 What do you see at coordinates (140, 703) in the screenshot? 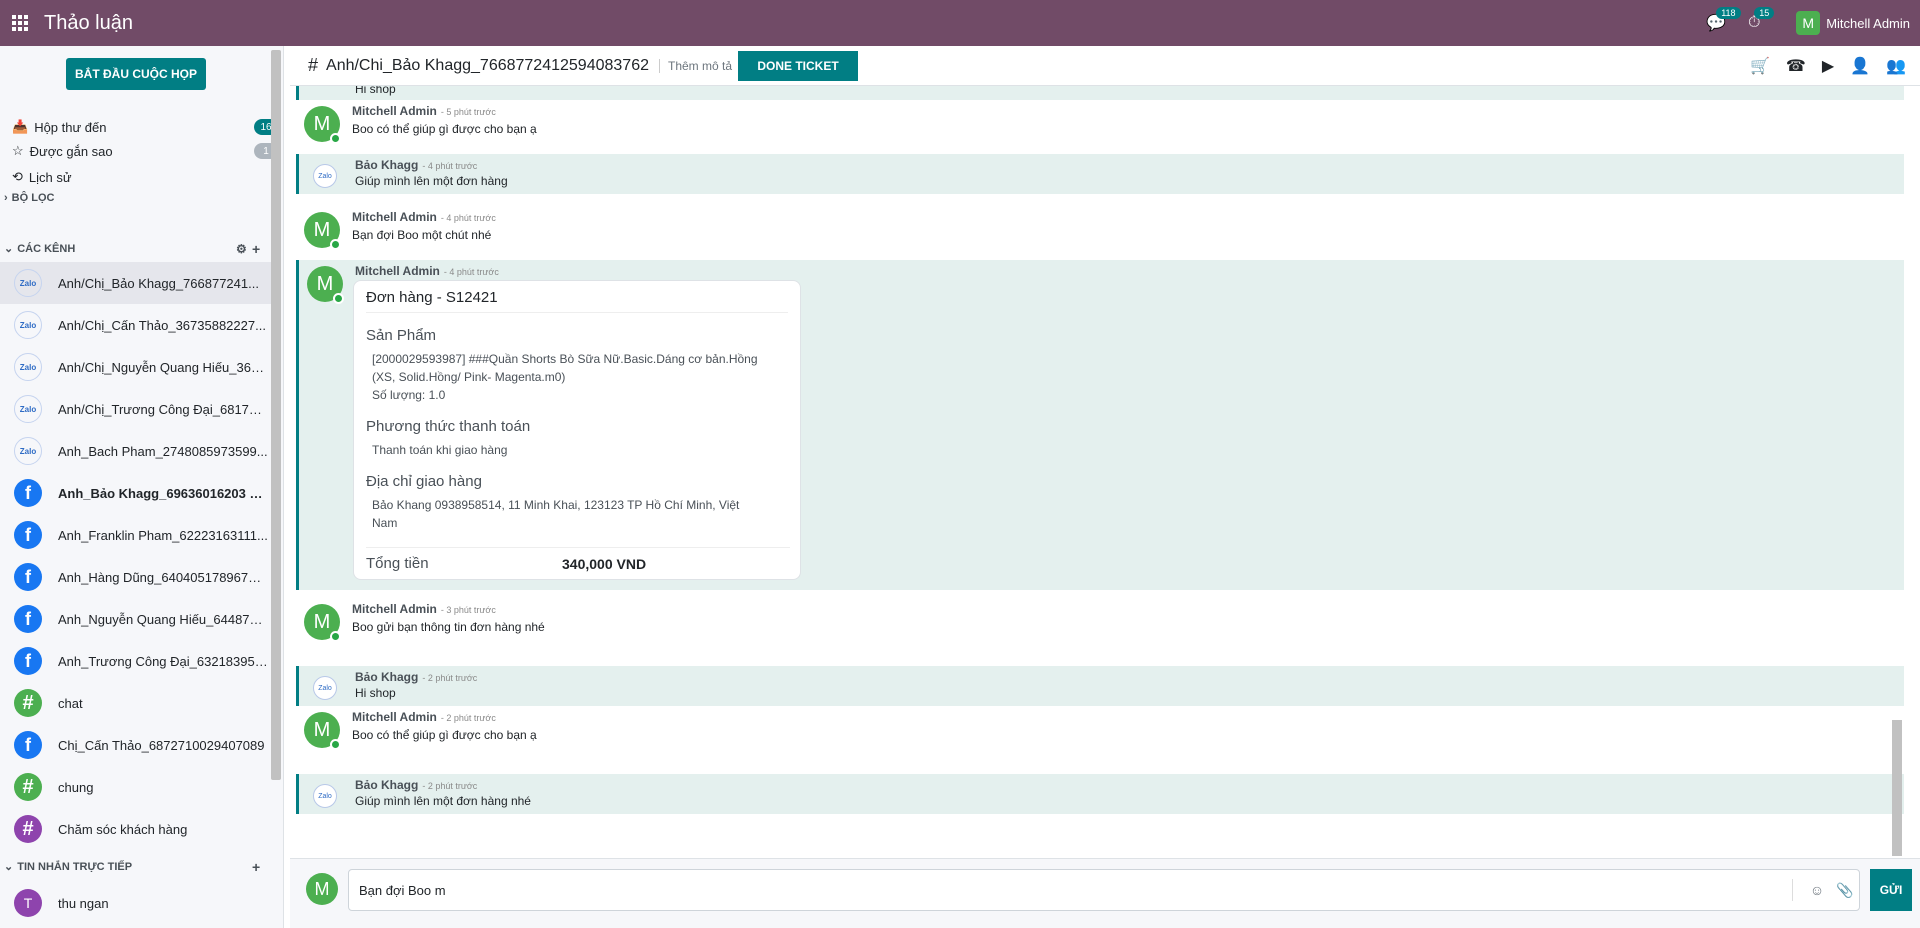
I see `channel-item: # chat` at bounding box center [140, 703].